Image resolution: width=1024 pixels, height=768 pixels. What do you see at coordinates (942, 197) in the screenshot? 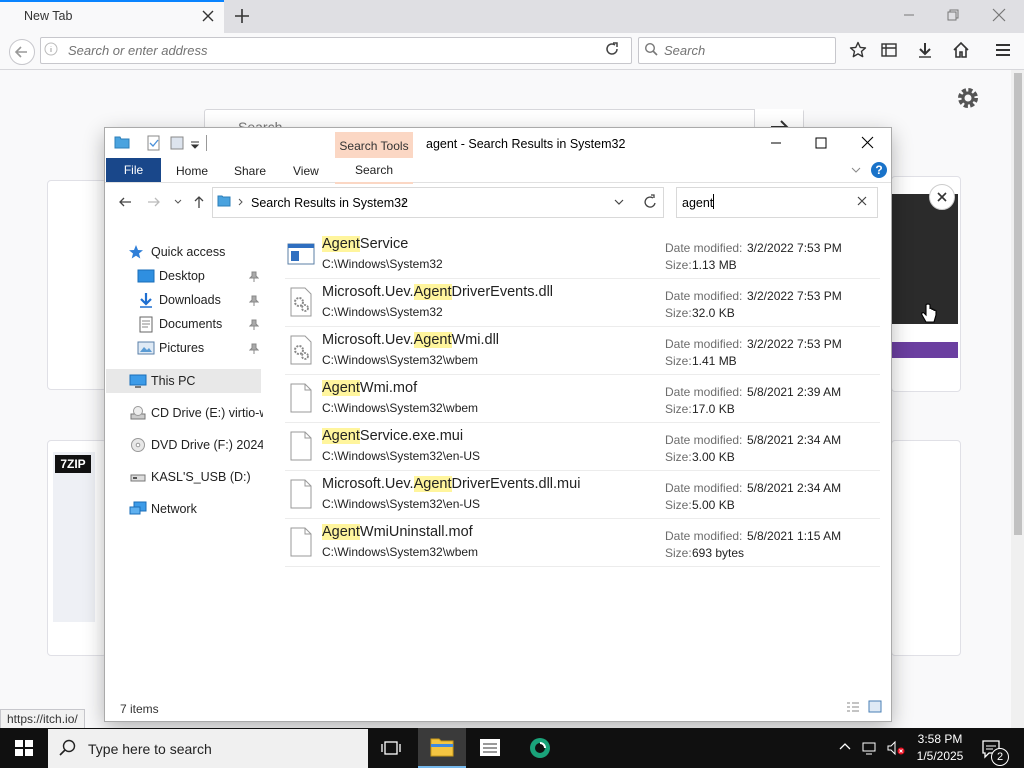
I see `dismiss-close-icon` at bounding box center [942, 197].